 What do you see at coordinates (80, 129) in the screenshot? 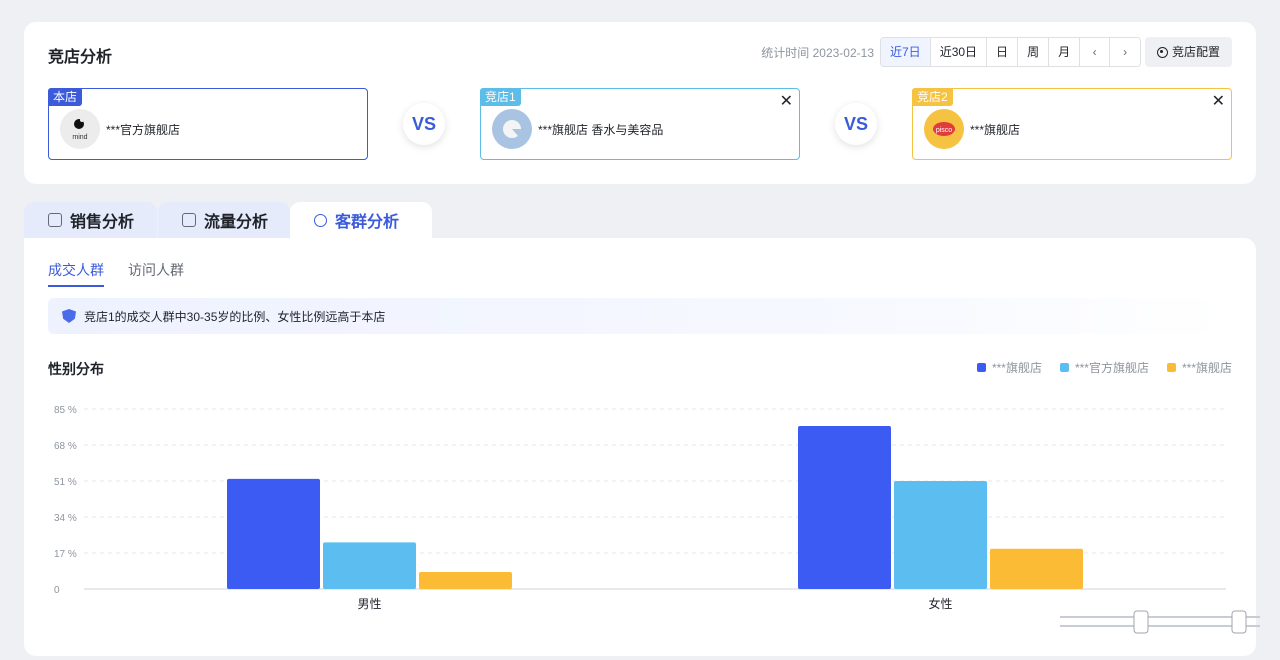
I see `own-store-logo: mind` at bounding box center [80, 129].